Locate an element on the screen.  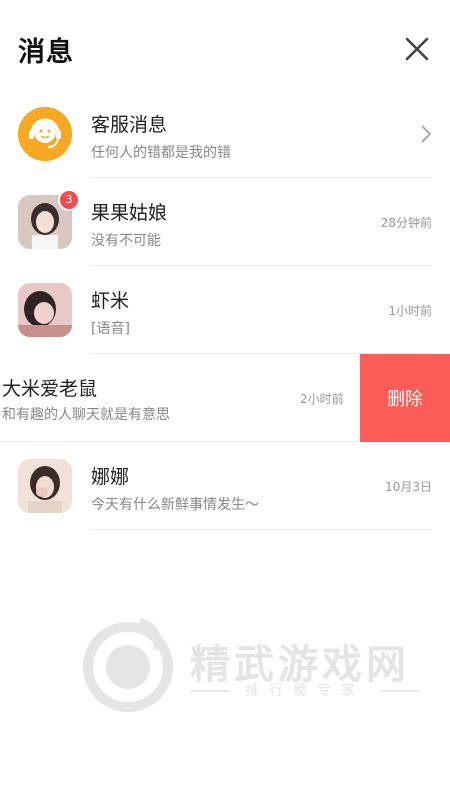
conversation-preview: 没有不可能 is located at coordinates (126, 241).